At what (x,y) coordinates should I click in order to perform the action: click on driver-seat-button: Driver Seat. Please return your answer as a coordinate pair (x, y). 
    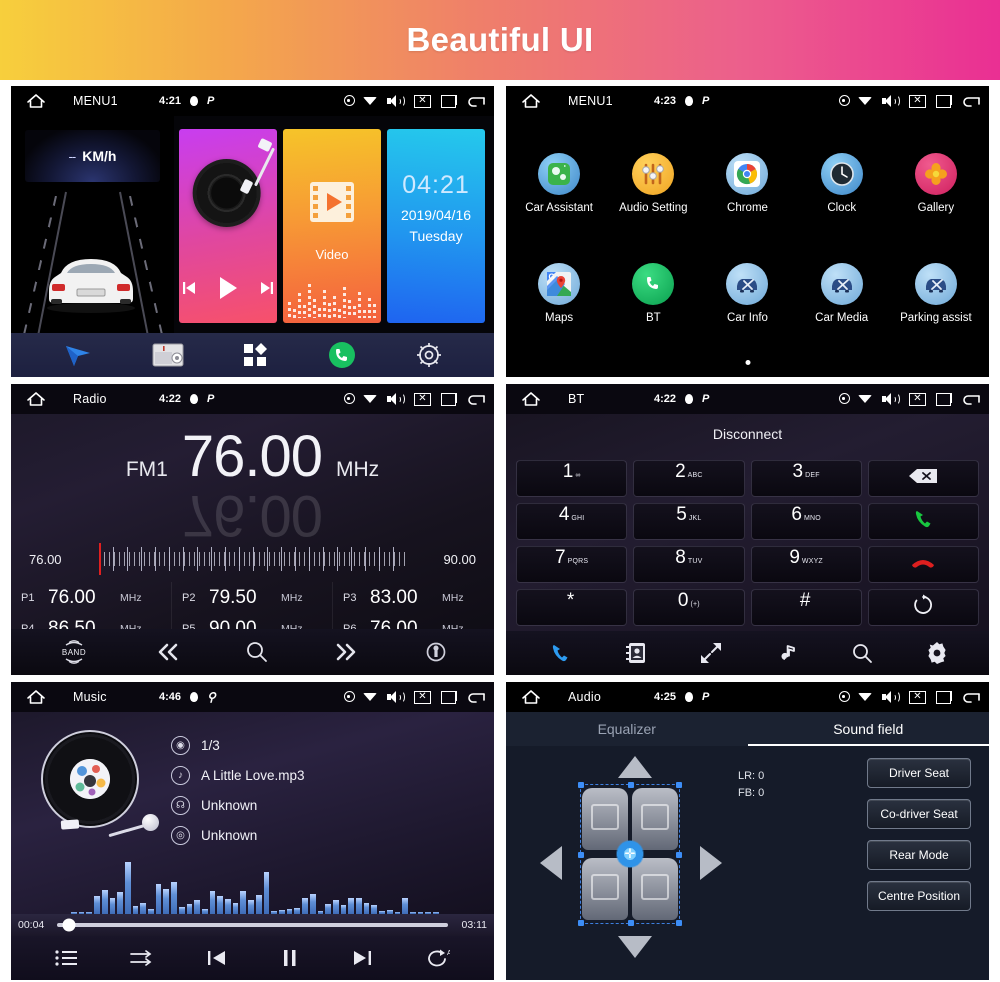
    Looking at the image, I should click on (919, 773).